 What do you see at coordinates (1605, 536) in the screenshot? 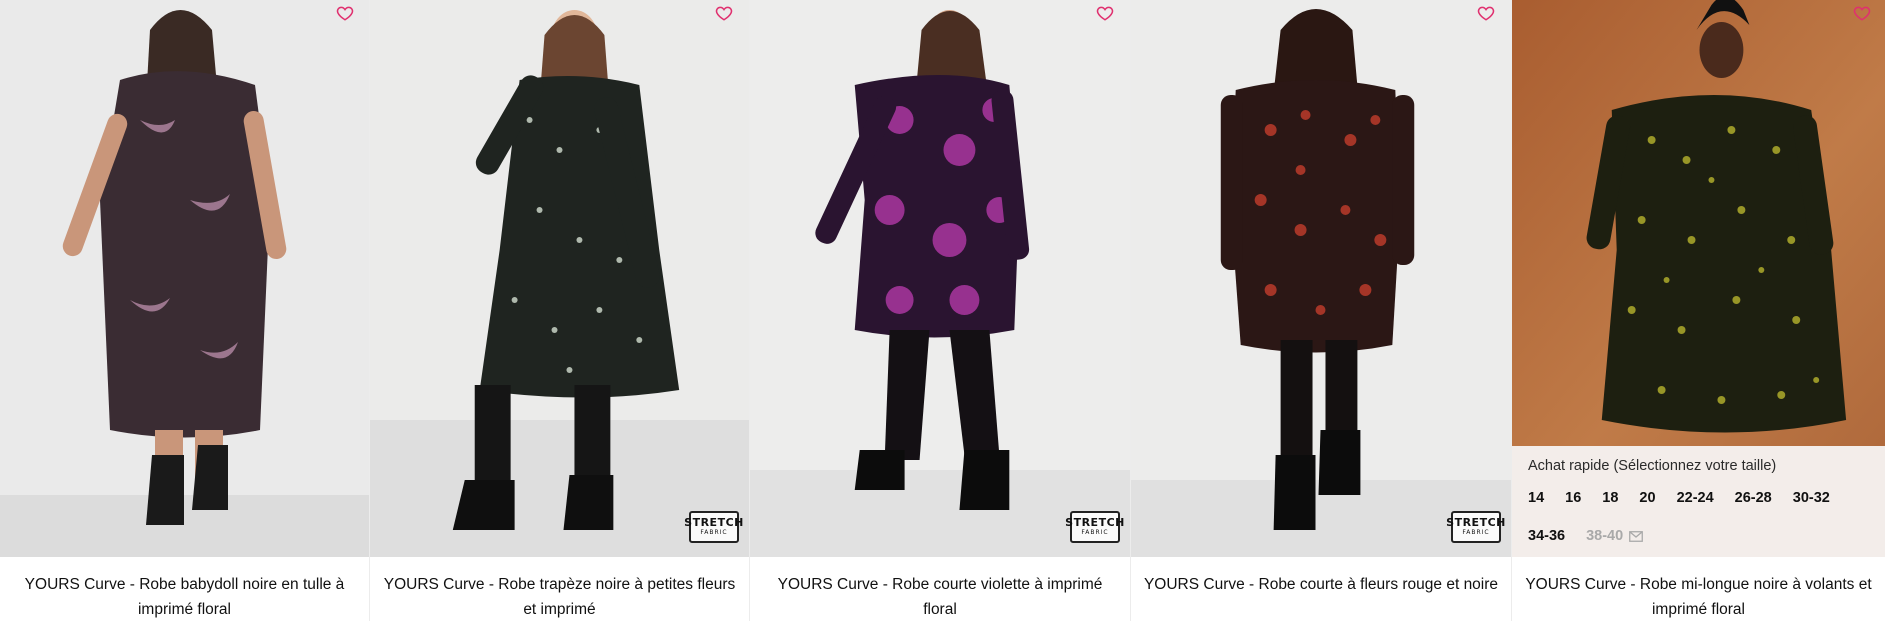
I see `size-option-label: 38-40` at bounding box center [1605, 536].